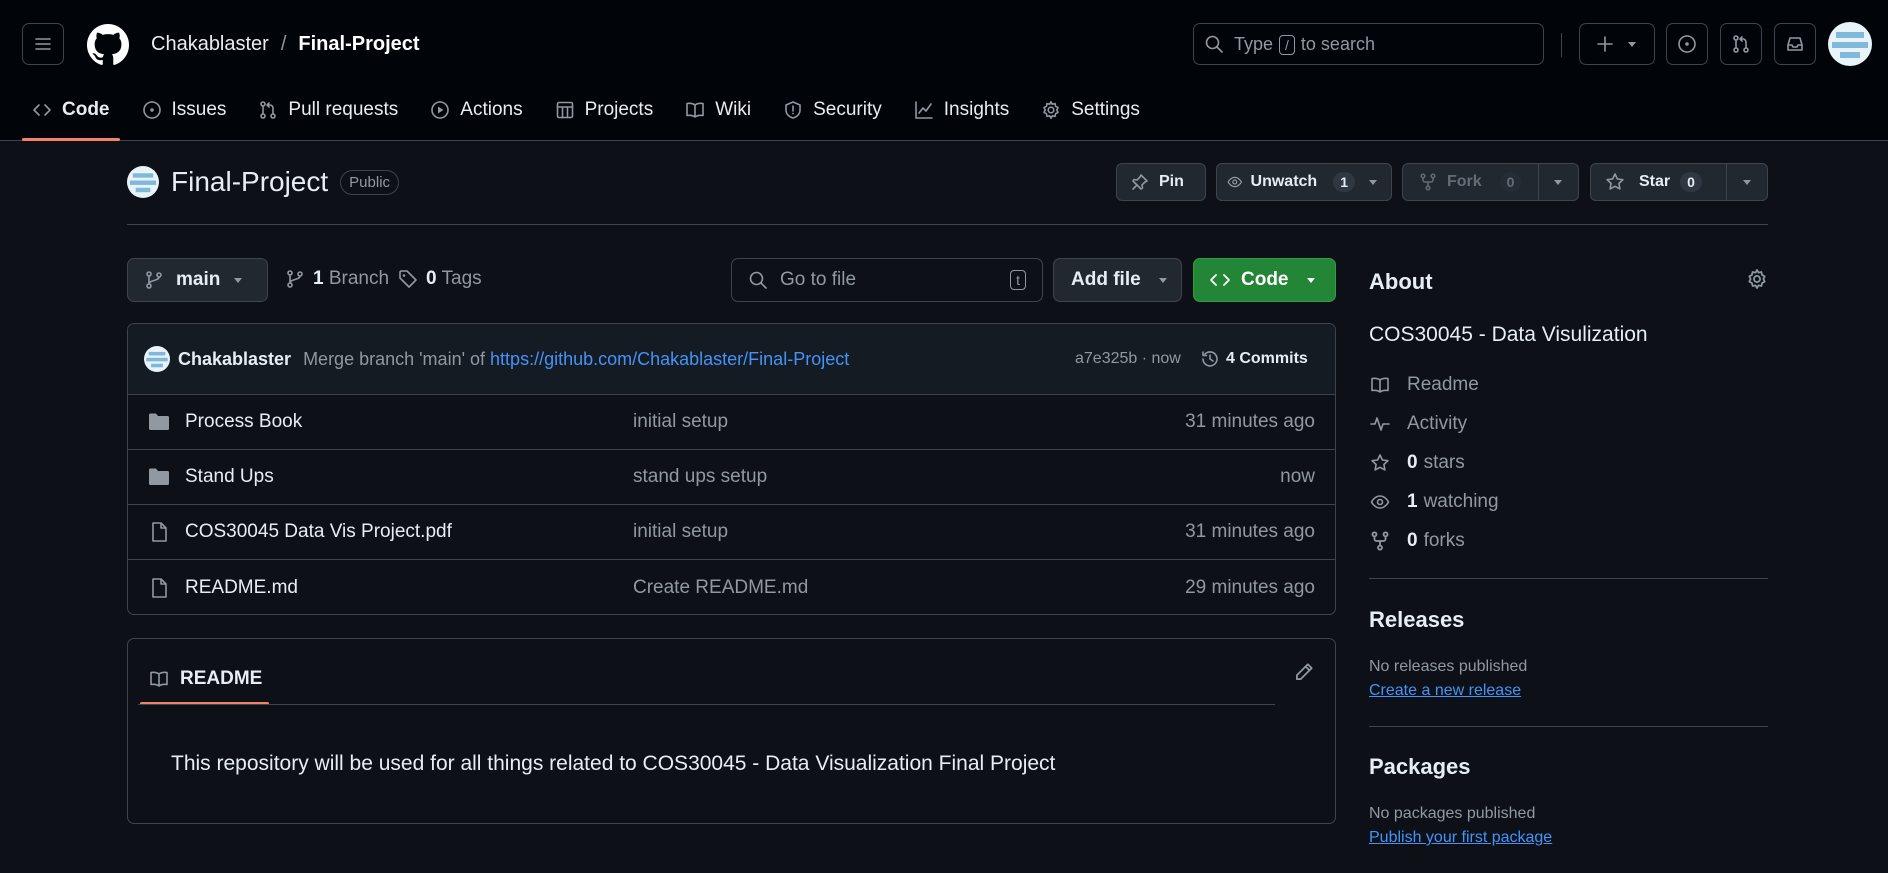 The image size is (1888, 873). I want to click on github-logo-icon, so click(108, 45).